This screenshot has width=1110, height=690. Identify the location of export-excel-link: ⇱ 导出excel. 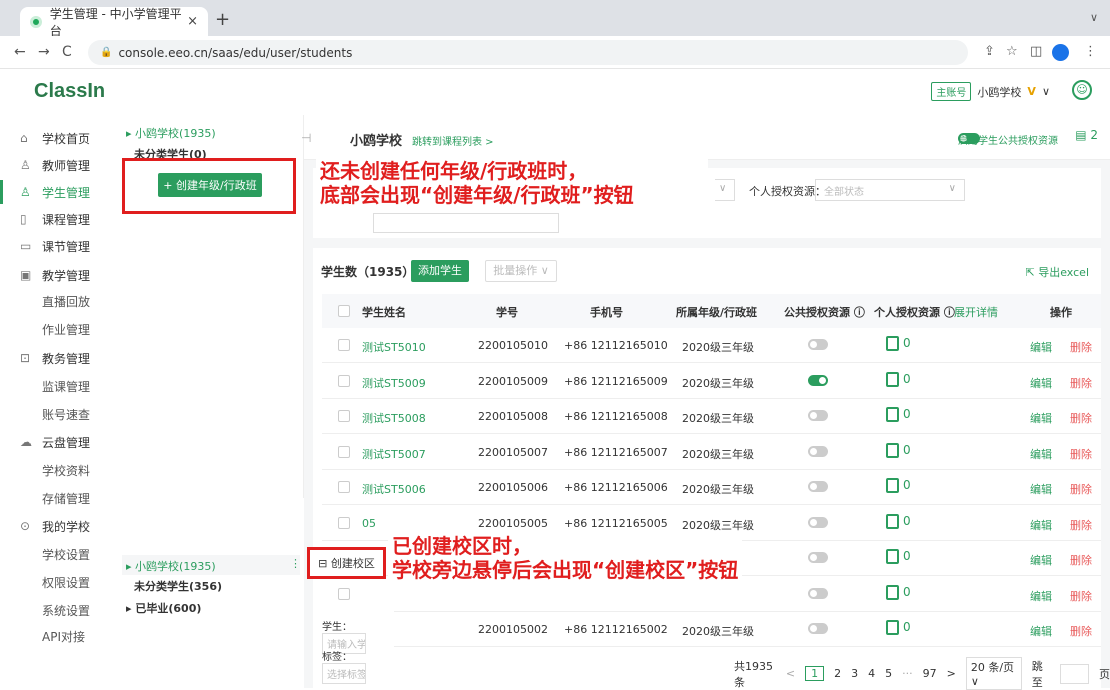
(1057, 272).